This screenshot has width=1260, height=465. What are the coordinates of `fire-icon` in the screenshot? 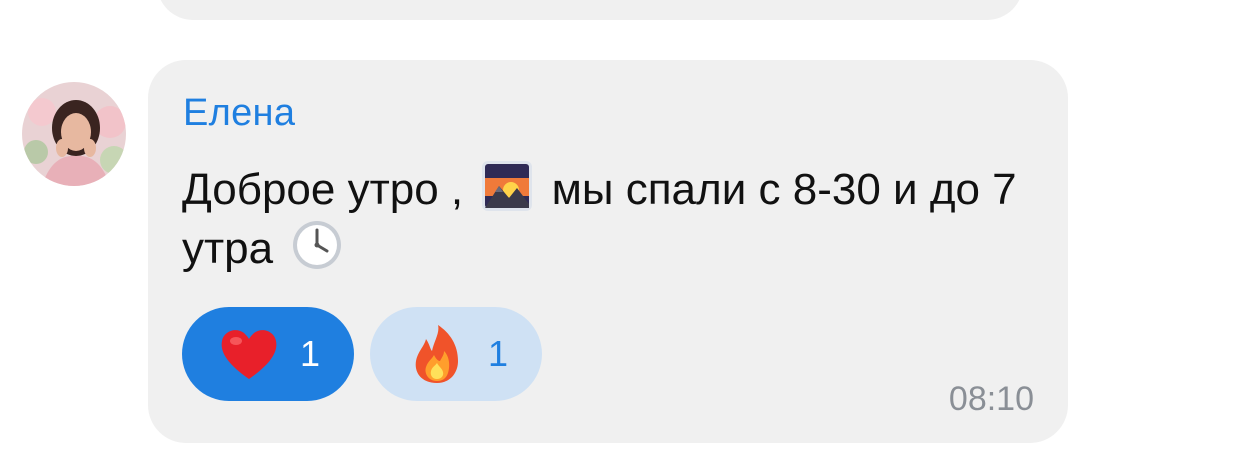 It's located at (436, 354).